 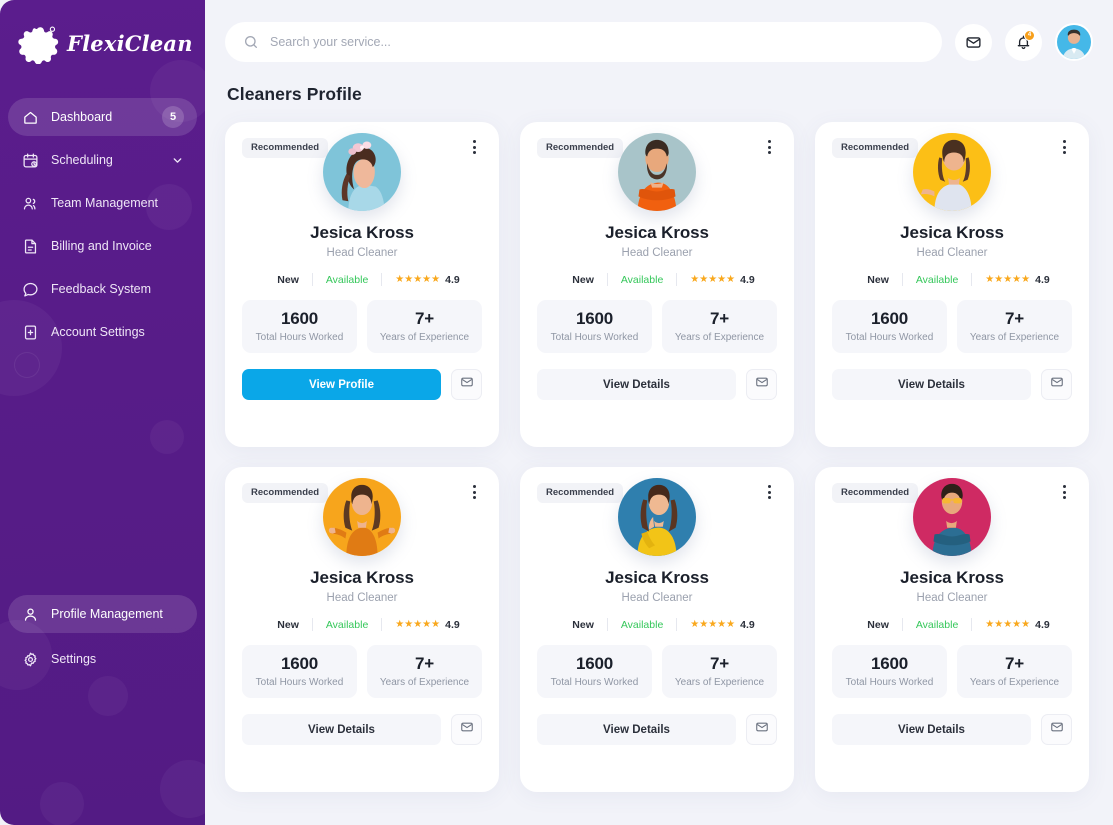 What do you see at coordinates (177, 160) in the screenshot?
I see `chevron-down-icon` at bounding box center [177, 160].